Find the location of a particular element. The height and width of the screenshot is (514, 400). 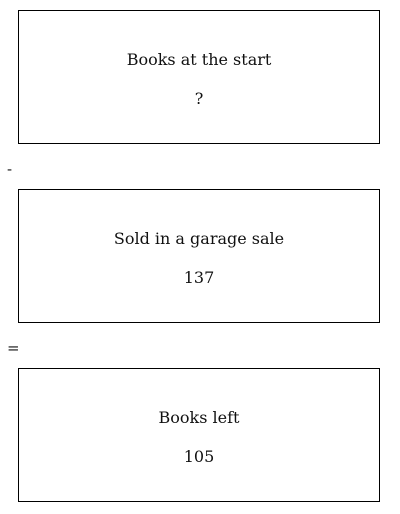

sold-in-garage-sale-label: Sold in a garage sale is located at coordinates (199, 238).